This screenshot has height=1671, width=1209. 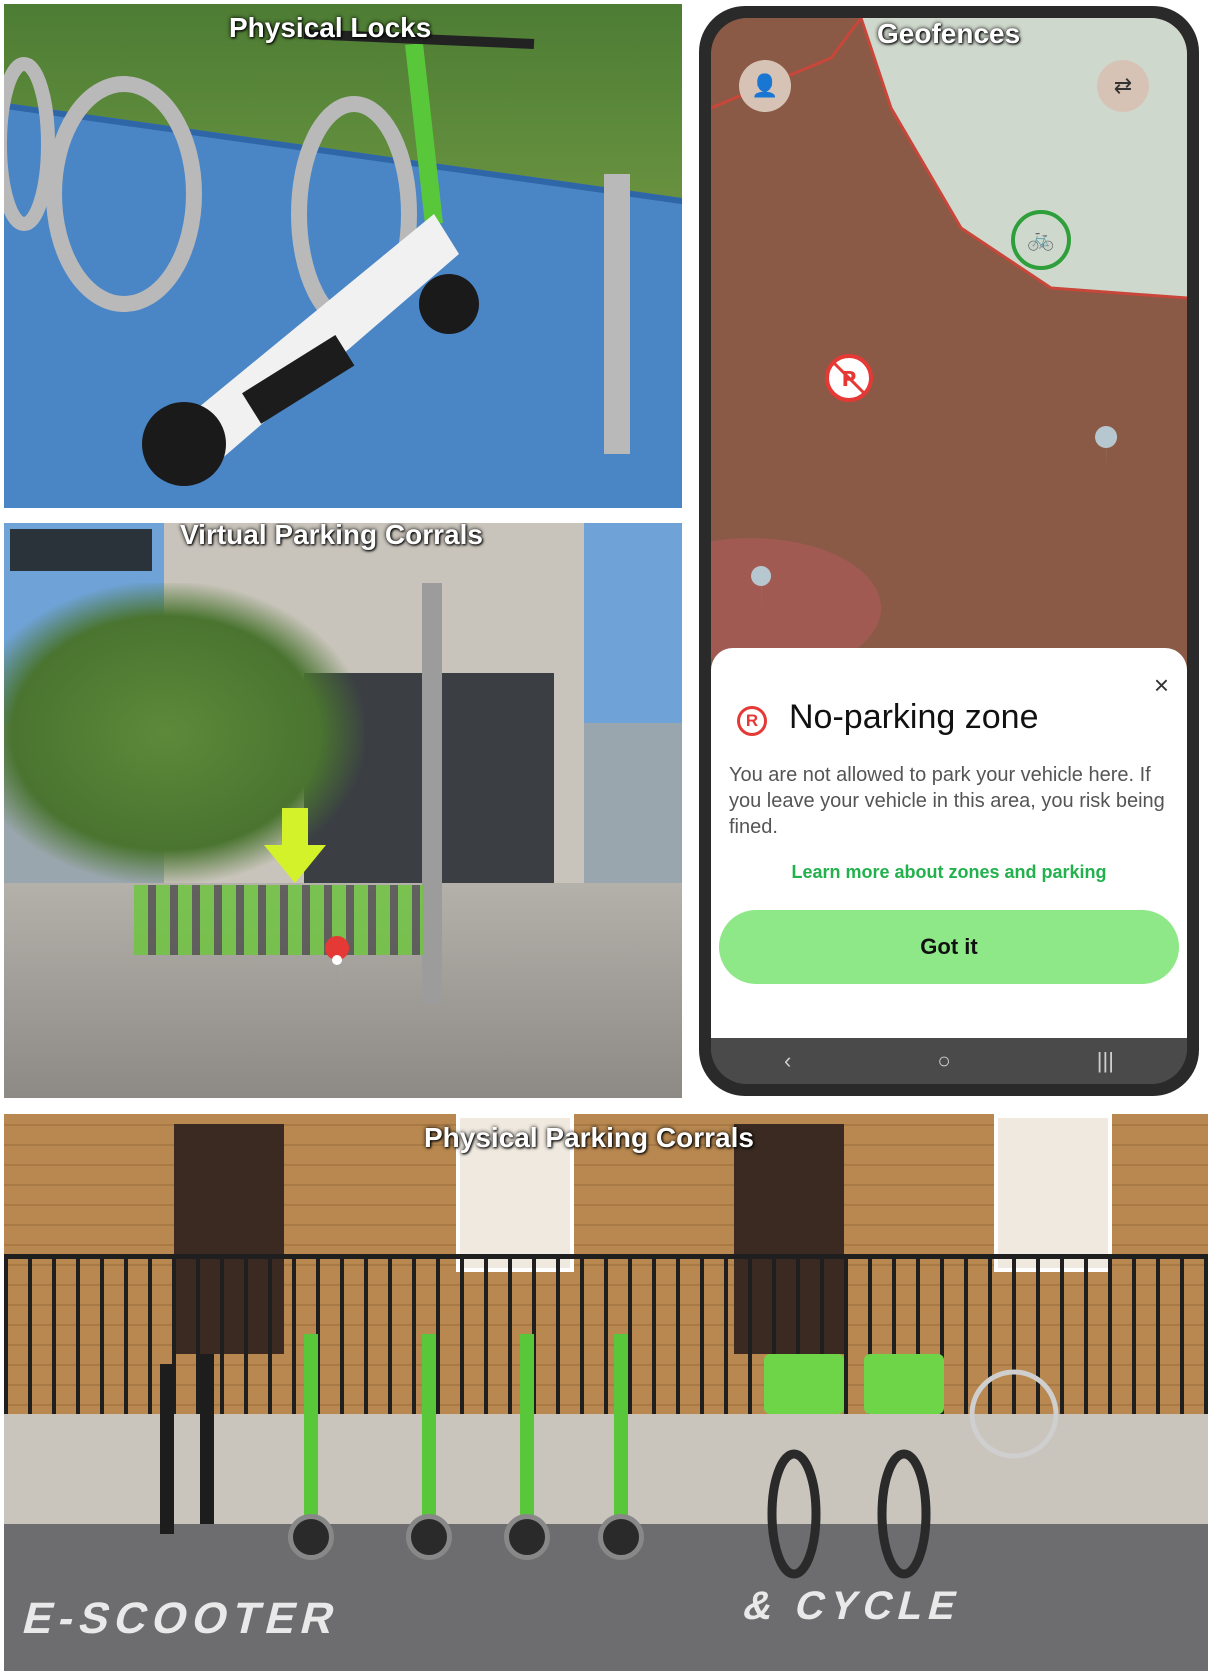 I want to click on allowed-zone, so click(x=1024, y=158).